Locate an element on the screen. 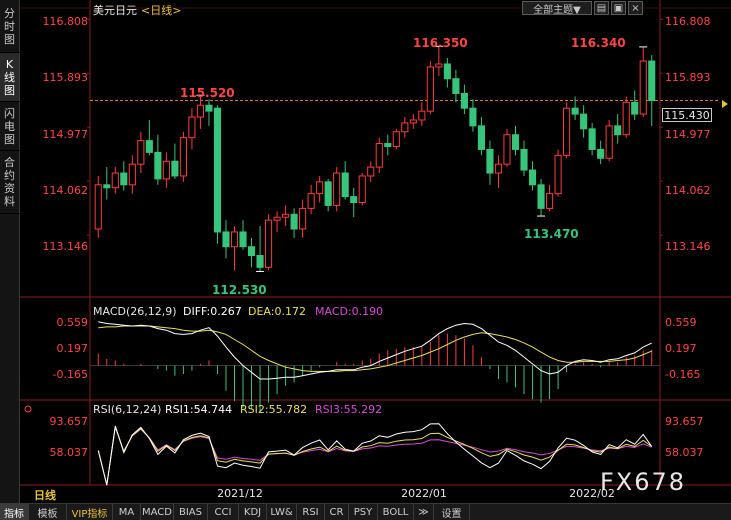 The width and height of the screenshot is (731, 520). watermark-logo: FX678 is located at coordinates (643, 482).